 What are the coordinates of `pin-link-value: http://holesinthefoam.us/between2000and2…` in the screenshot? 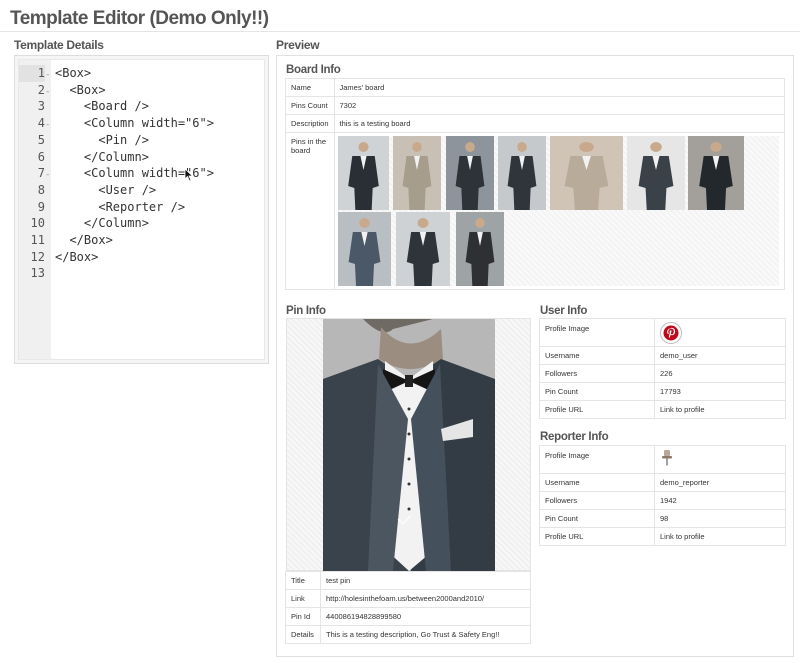 It's located at (425, 598).